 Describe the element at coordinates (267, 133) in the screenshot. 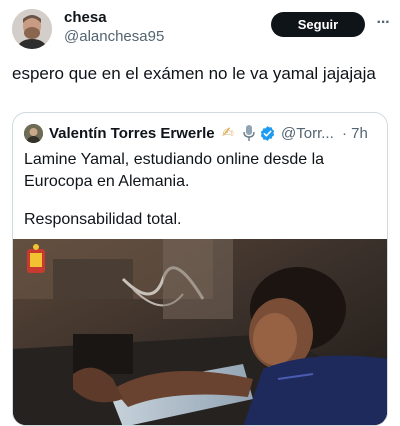

I see `verified-badge-icon` at that location.